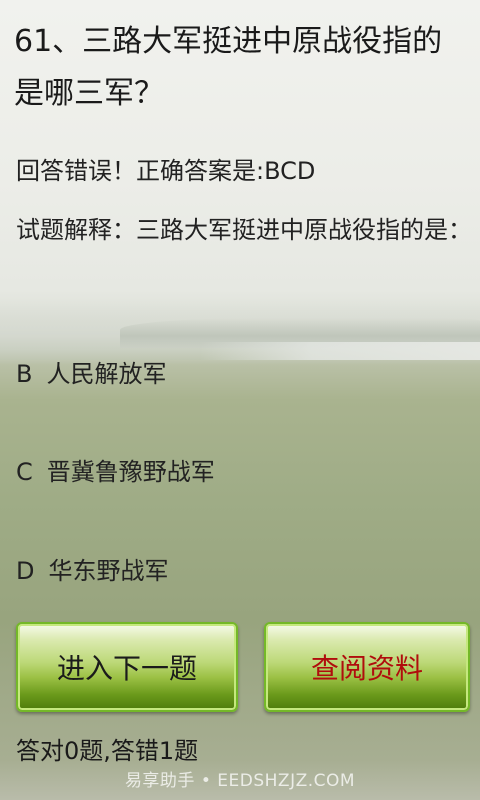 This screenshot has width=480, height=800. What do you see at coordinates (228, 67) in the screenshot?
I see `question-text: 61、三路大军挺进中原战役指的是哪三军？` at bounding box center [228, 67].